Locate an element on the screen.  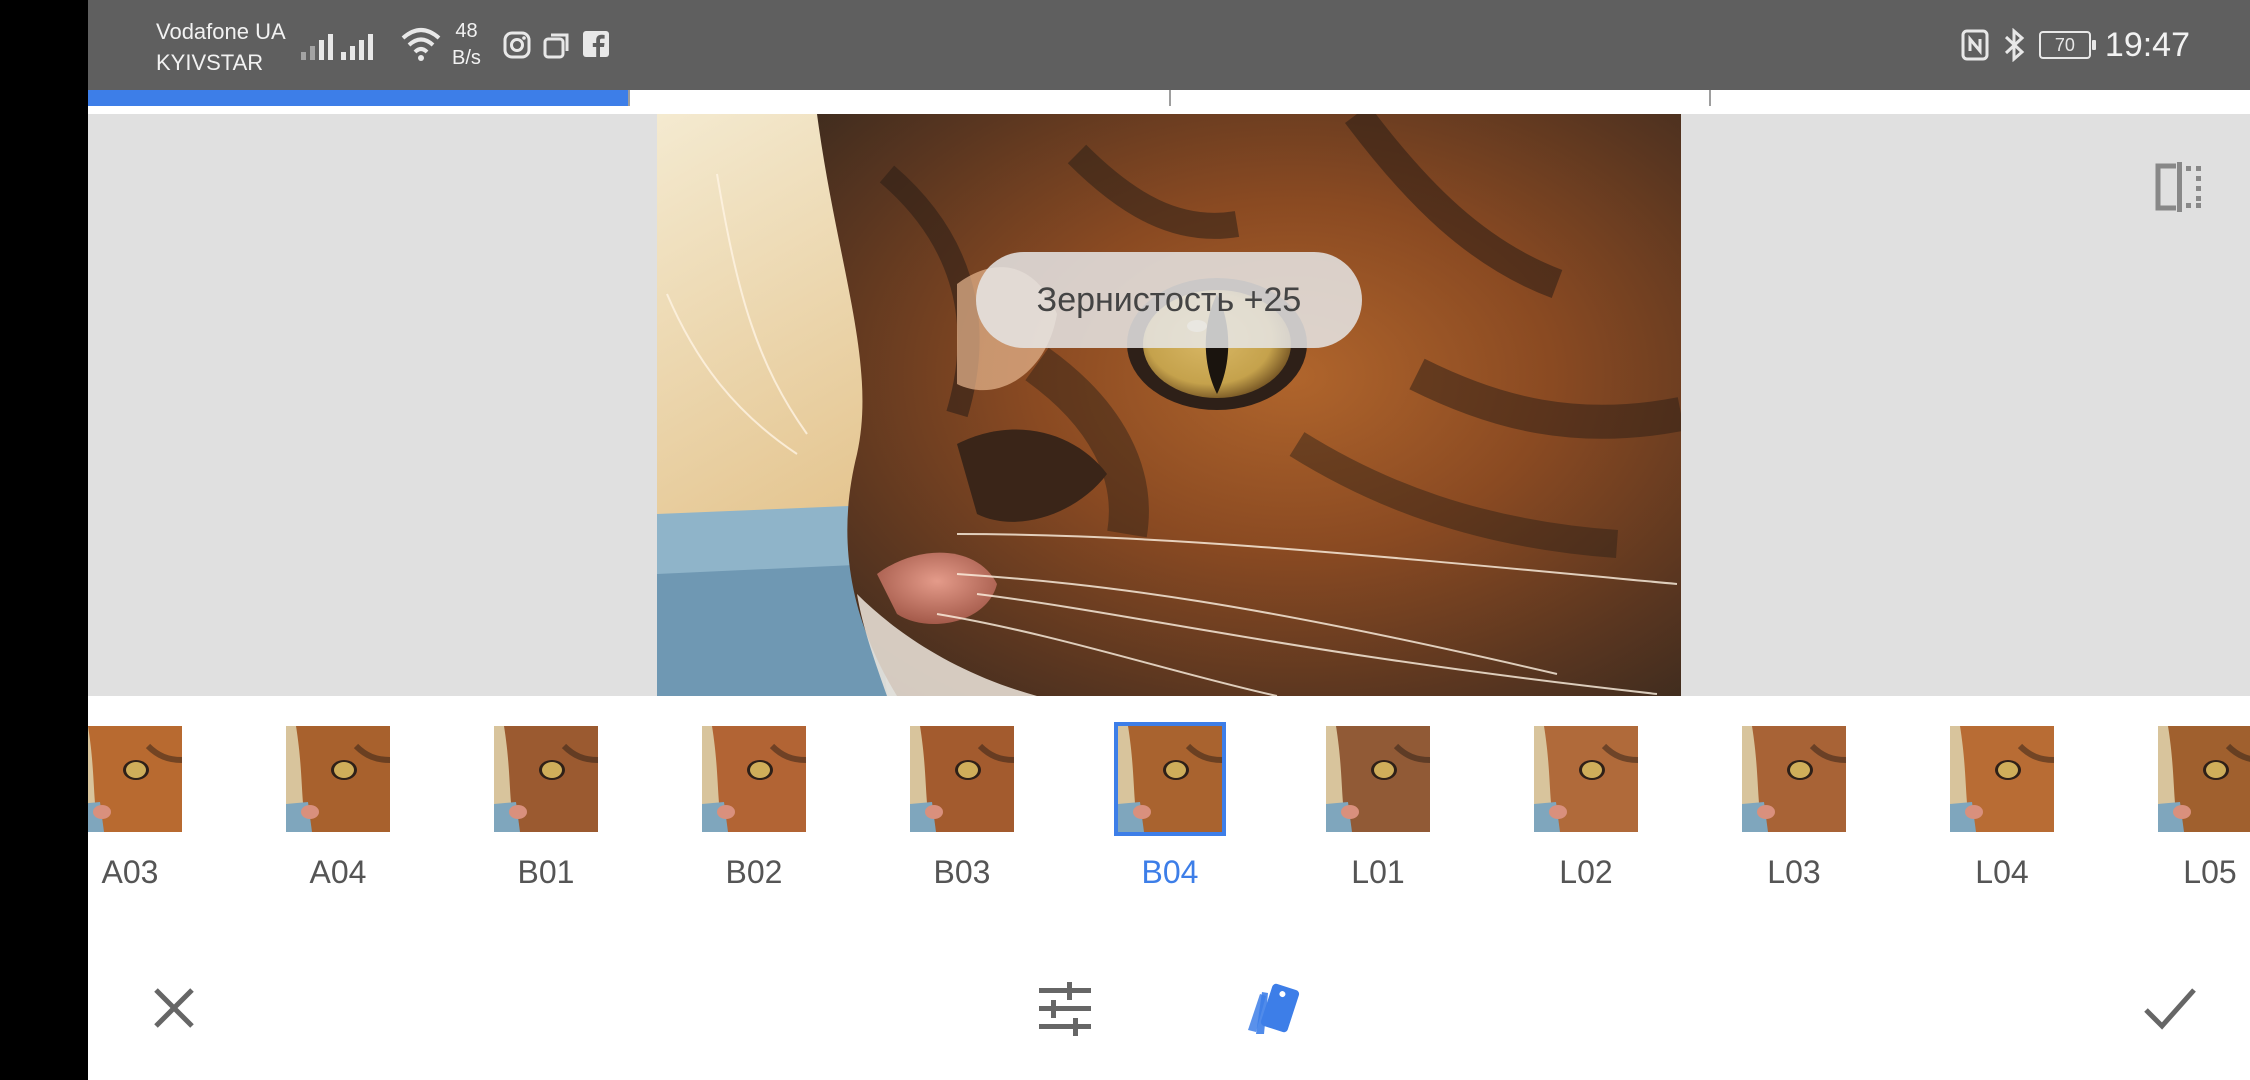
filter-label-a03: A03 is located at coordinates (144, 872).